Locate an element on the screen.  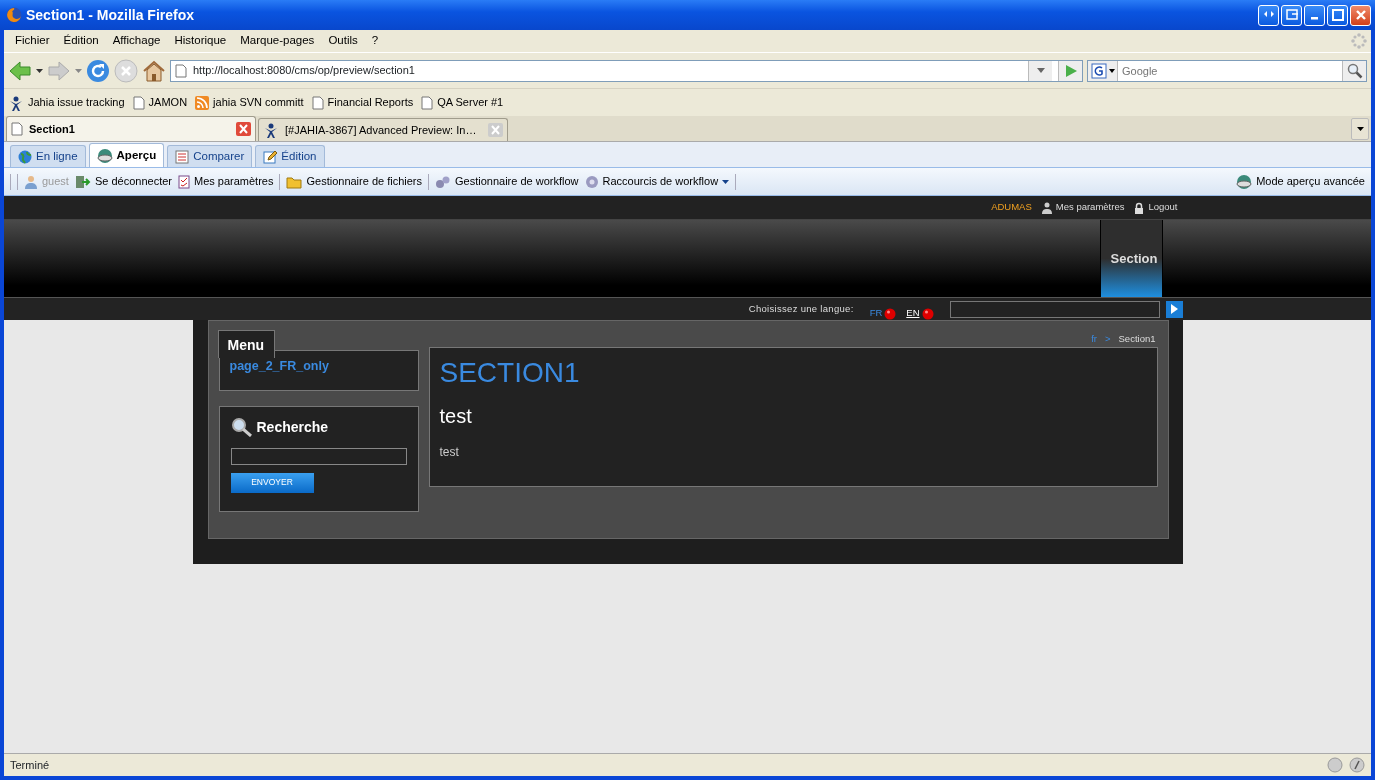
toolbar-link: Gestionnaire de workflow is located at coordinates (507, 181).